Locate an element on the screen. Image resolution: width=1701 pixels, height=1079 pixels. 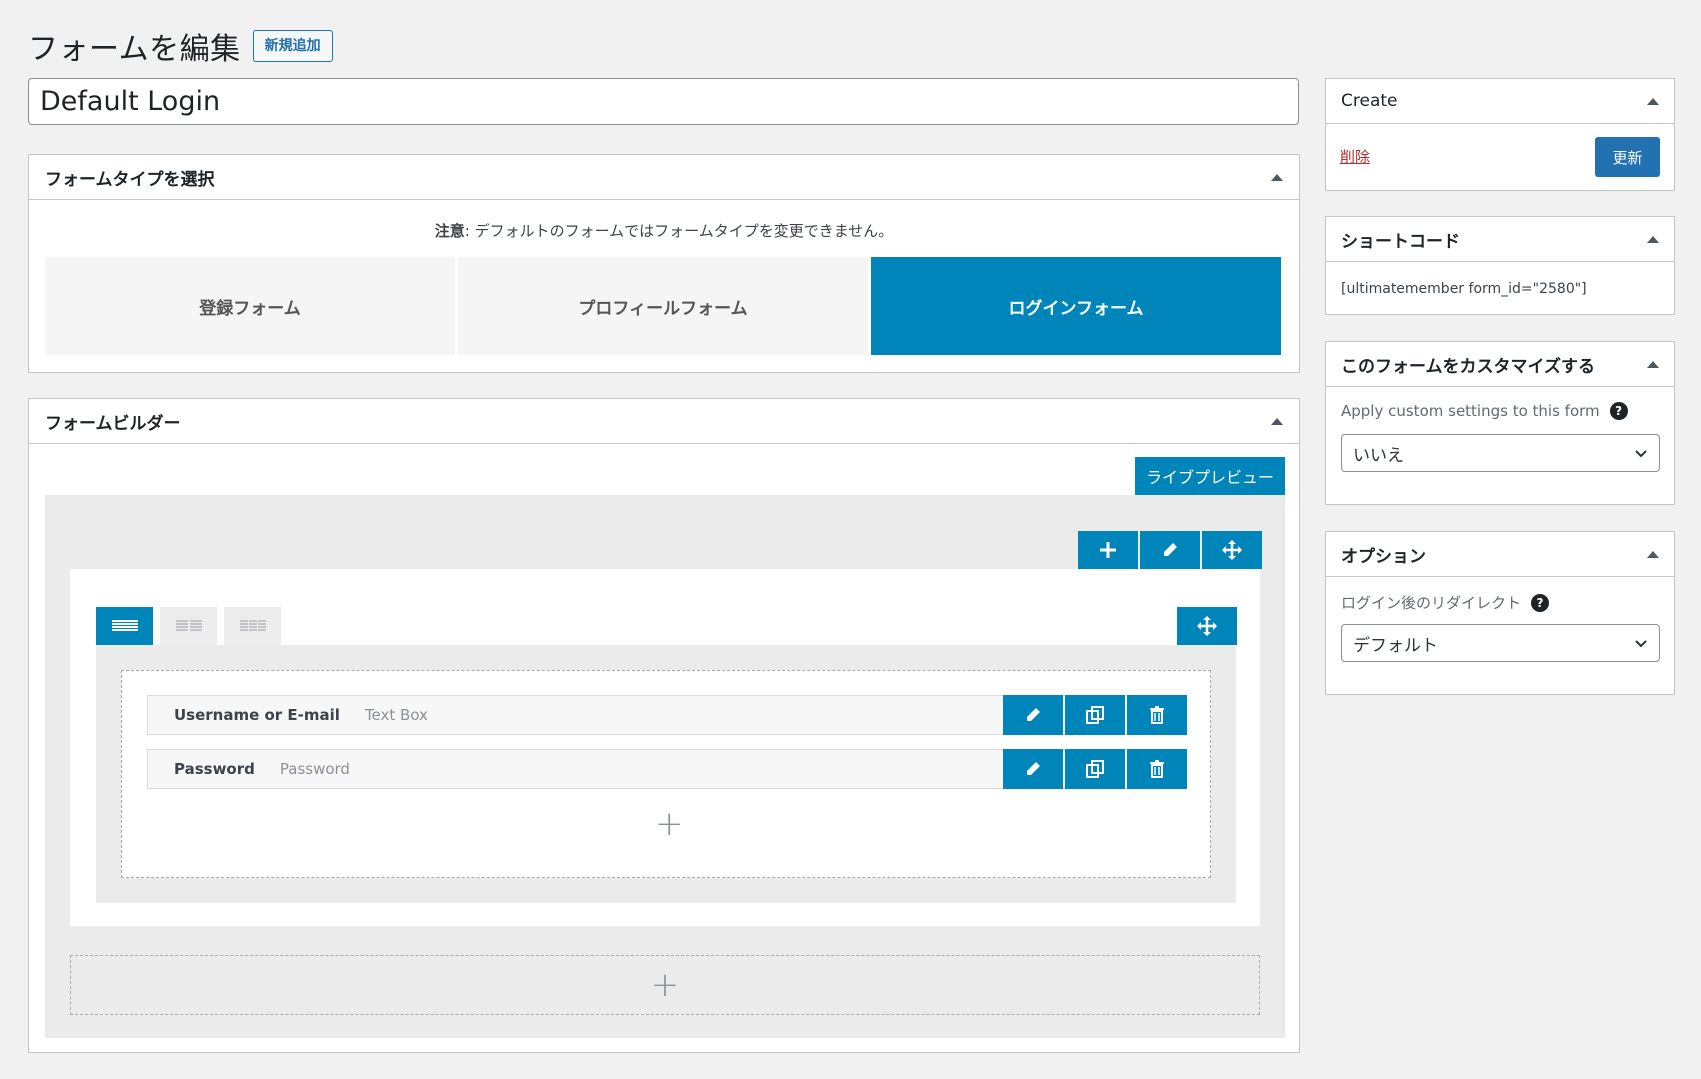
options-box: オプション ログイン後のリダイレクト ? デフォルト is located at coordinates (1500, 613).